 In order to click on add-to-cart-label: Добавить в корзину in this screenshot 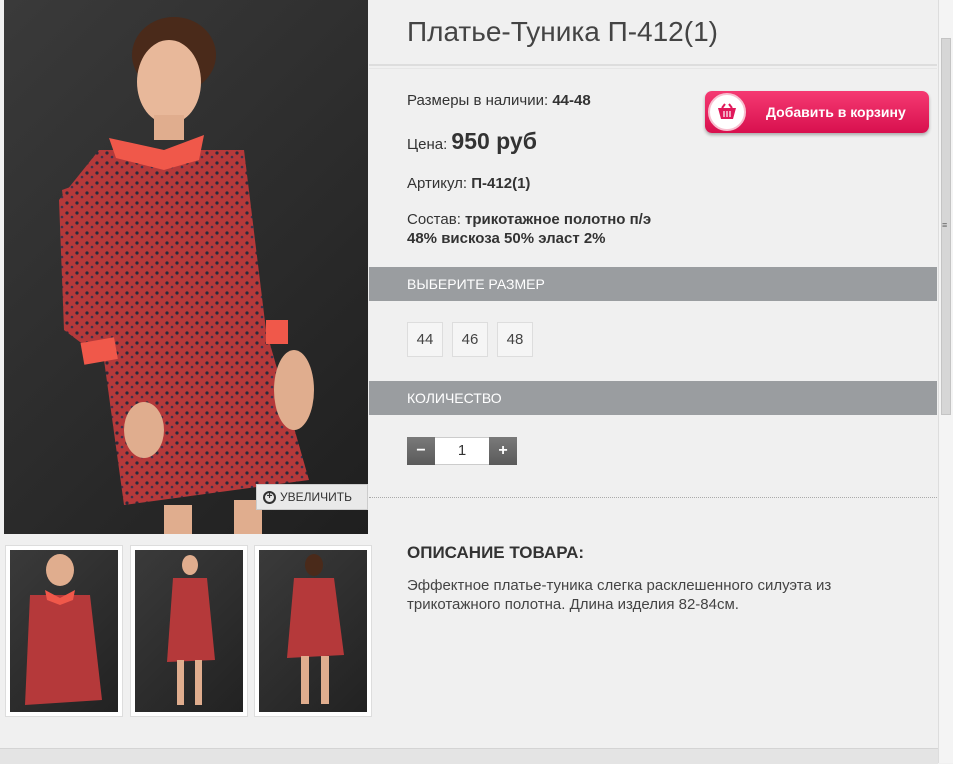, I will do `click(836, 112)`.